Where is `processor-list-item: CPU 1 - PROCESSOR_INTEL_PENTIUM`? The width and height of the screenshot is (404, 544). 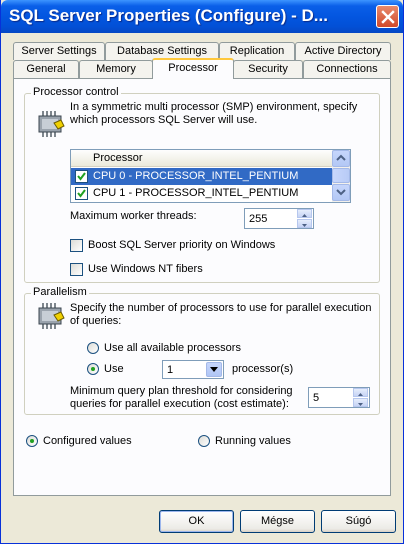
processor-list-item: CPU 1 - PROCESSOR_INTEL_PENTIUM is located at coordinates (201, 193).